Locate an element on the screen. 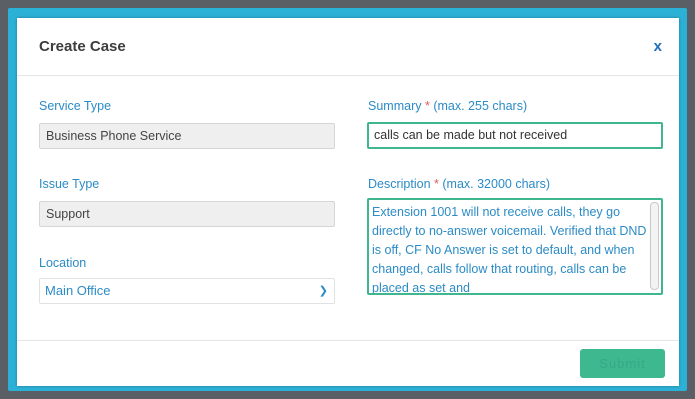  description-label: Description * (max. 32000 chars) is located at coordinates (459, 184).